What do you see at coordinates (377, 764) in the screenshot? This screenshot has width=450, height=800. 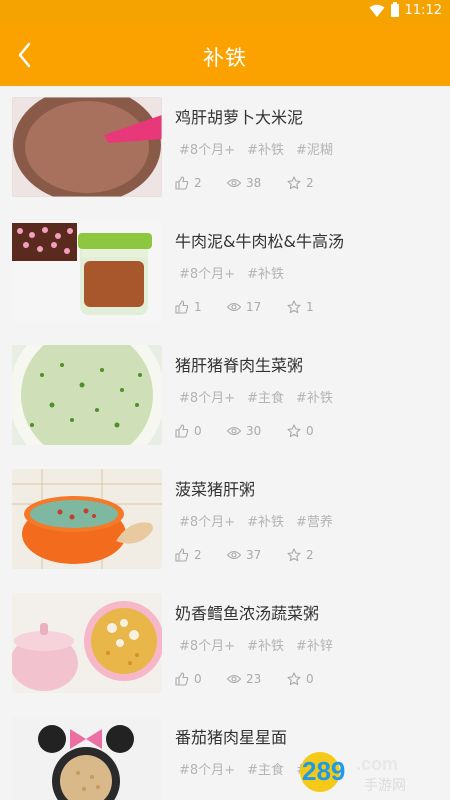 I see `watermark-domain: .com` at bounding box center [377, 764].